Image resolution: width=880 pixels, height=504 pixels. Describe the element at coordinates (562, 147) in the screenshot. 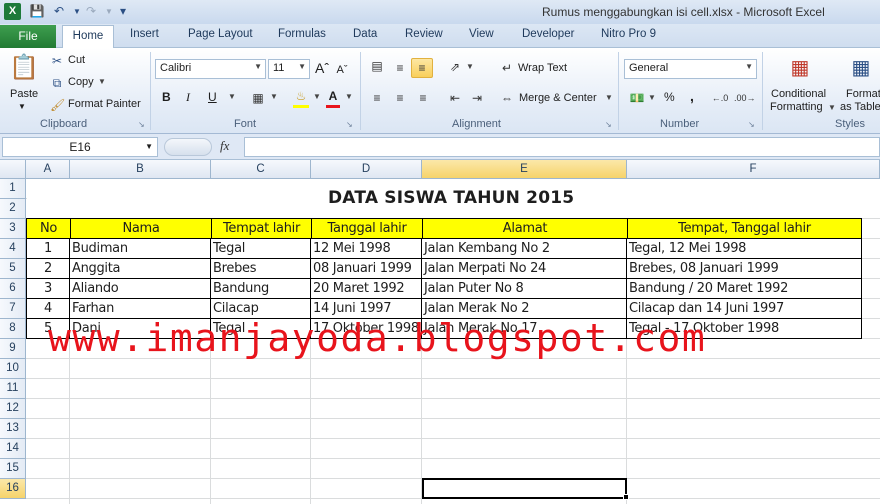

I see `formula-input` at that location.